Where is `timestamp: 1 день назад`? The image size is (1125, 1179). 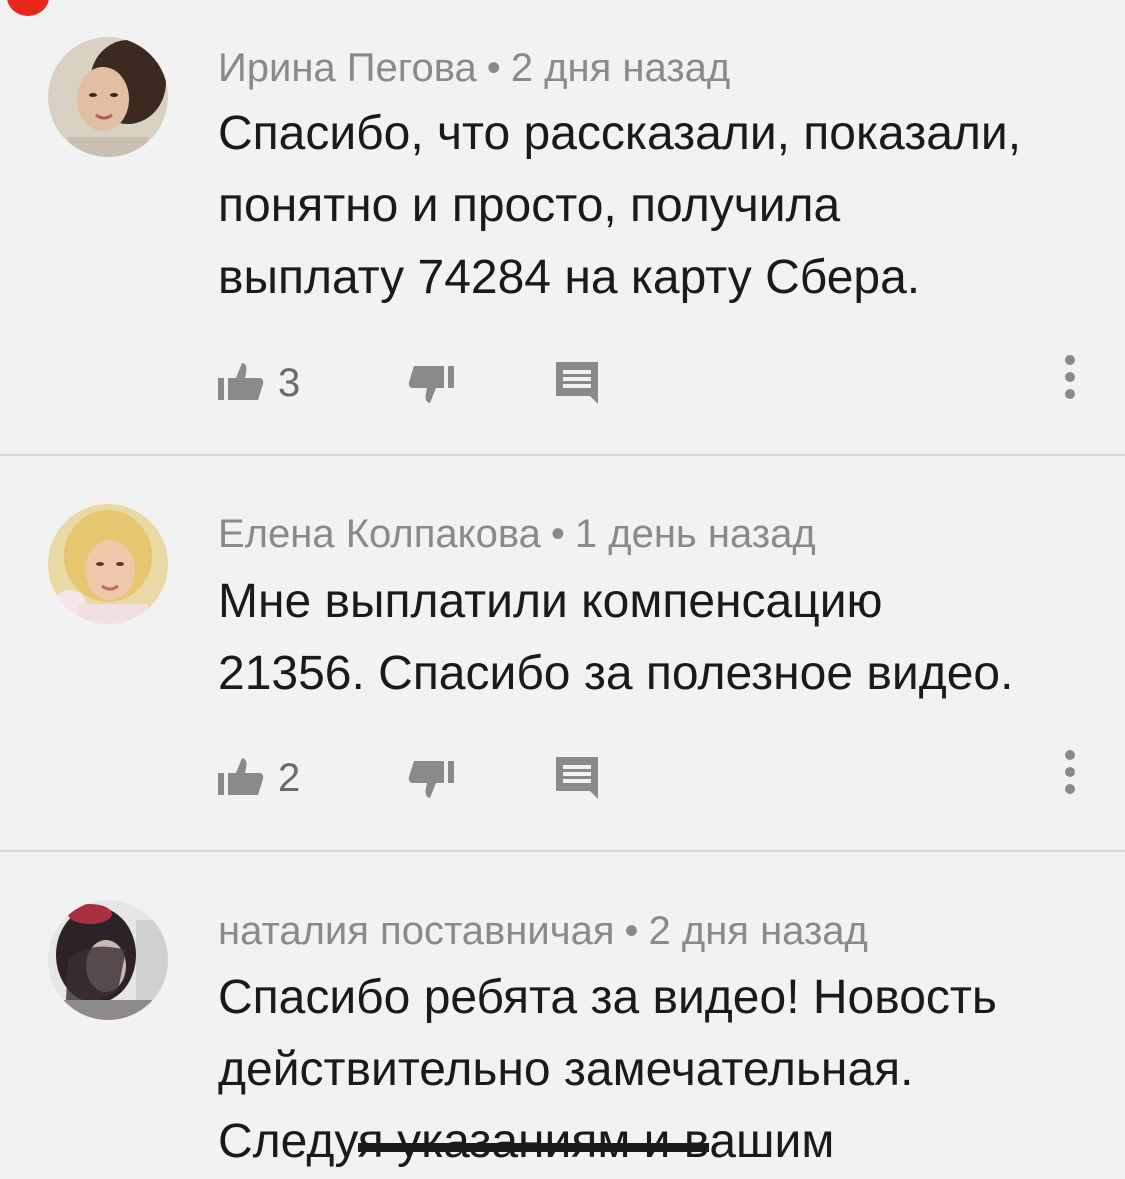 timestamp: 1 день назад is located at coordinates (695, 534).